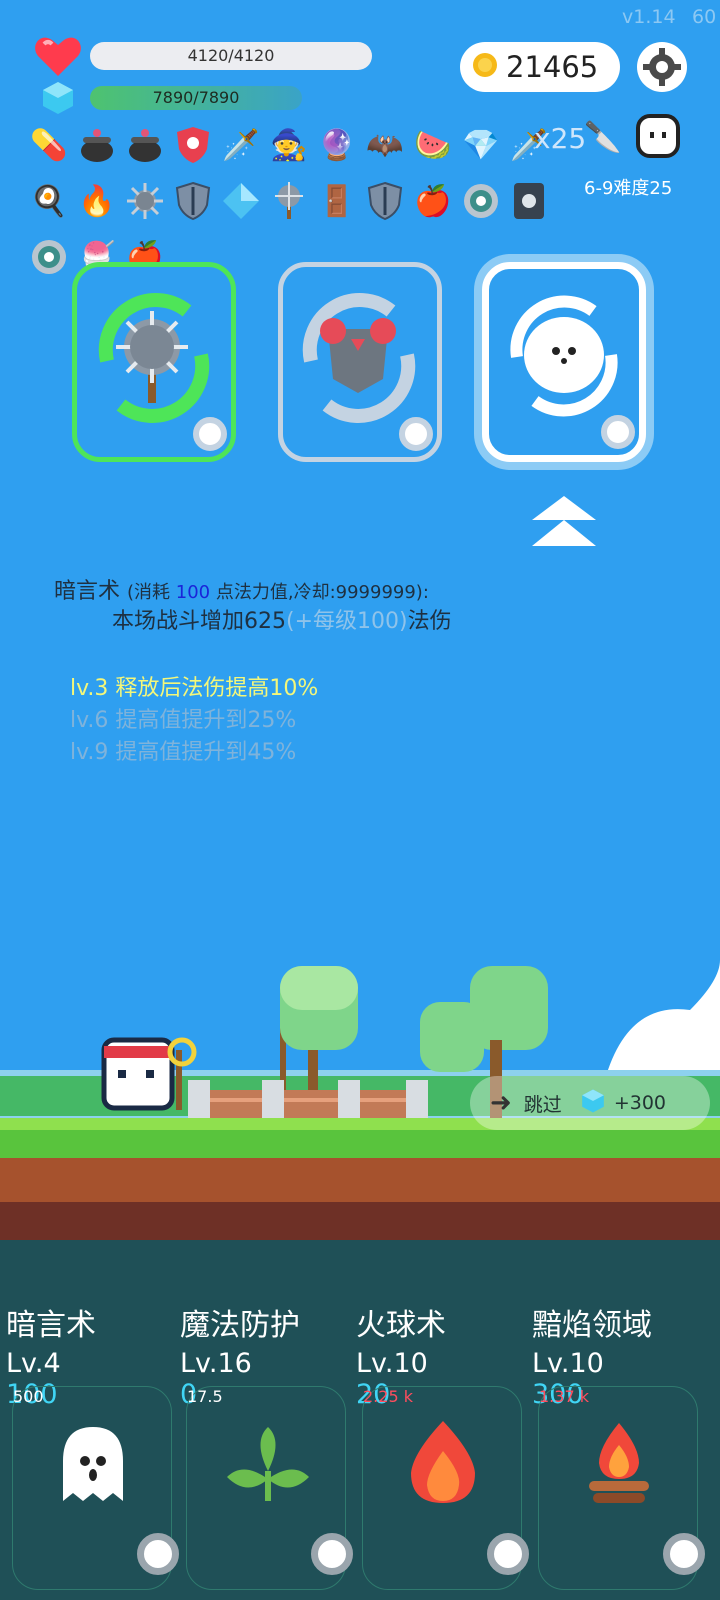 This screenshot has height=1600, width=720. I want to click on crystal-ball-icon: 🔮, so click(337, 145).